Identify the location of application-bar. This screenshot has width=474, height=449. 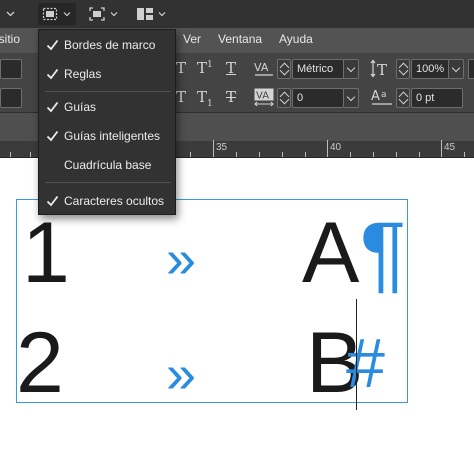
(237, 14).